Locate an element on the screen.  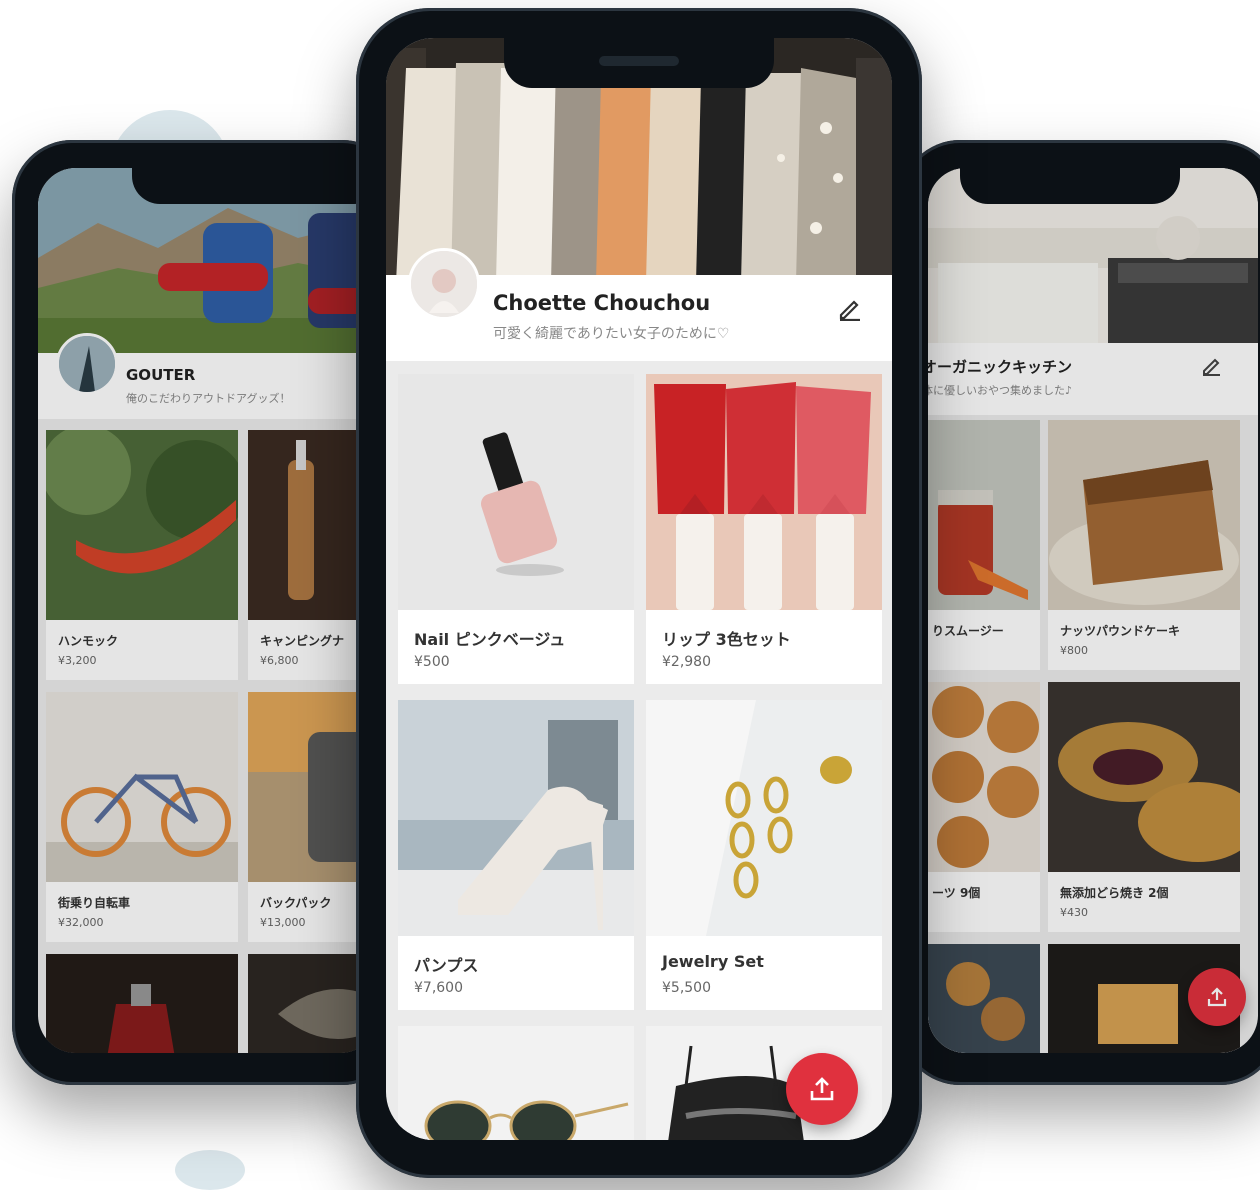
shop-description: 体に優しいおやつ集めました♪ is located at coordinates (1000, 390).